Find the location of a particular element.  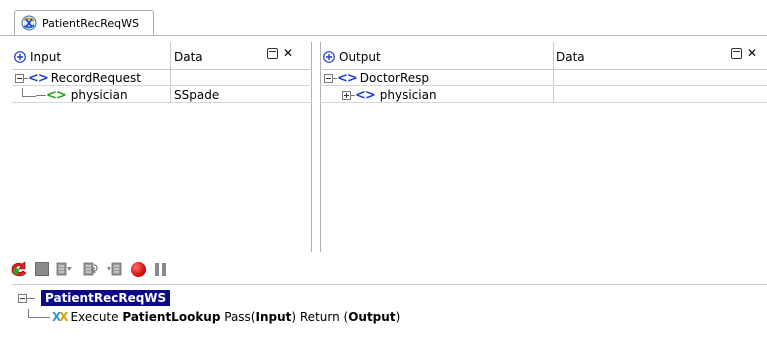

input-pane-header: Input Data ✕ is located at coordinates (162, 56).